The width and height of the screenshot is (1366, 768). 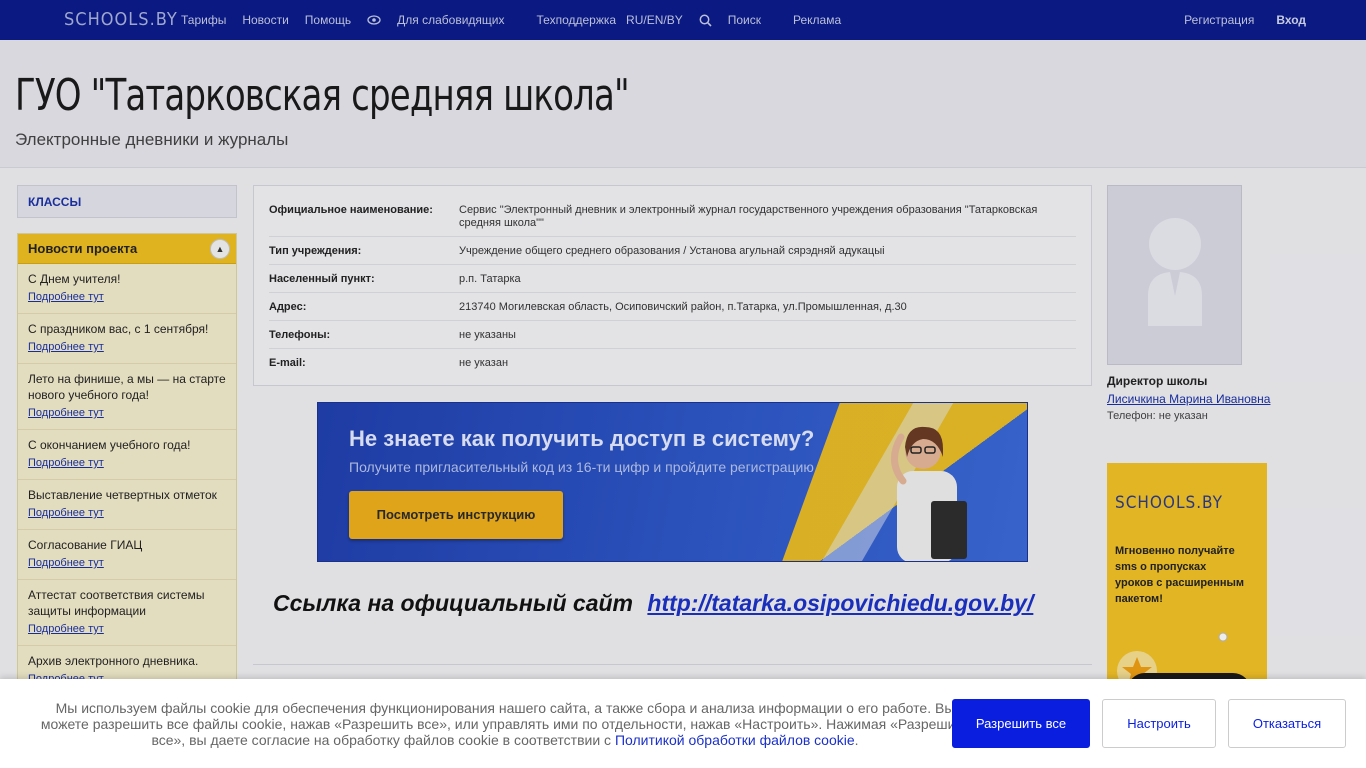 I want to click on nav-accessibility-label: Для слабовидящих, so click(x=451, y=20).